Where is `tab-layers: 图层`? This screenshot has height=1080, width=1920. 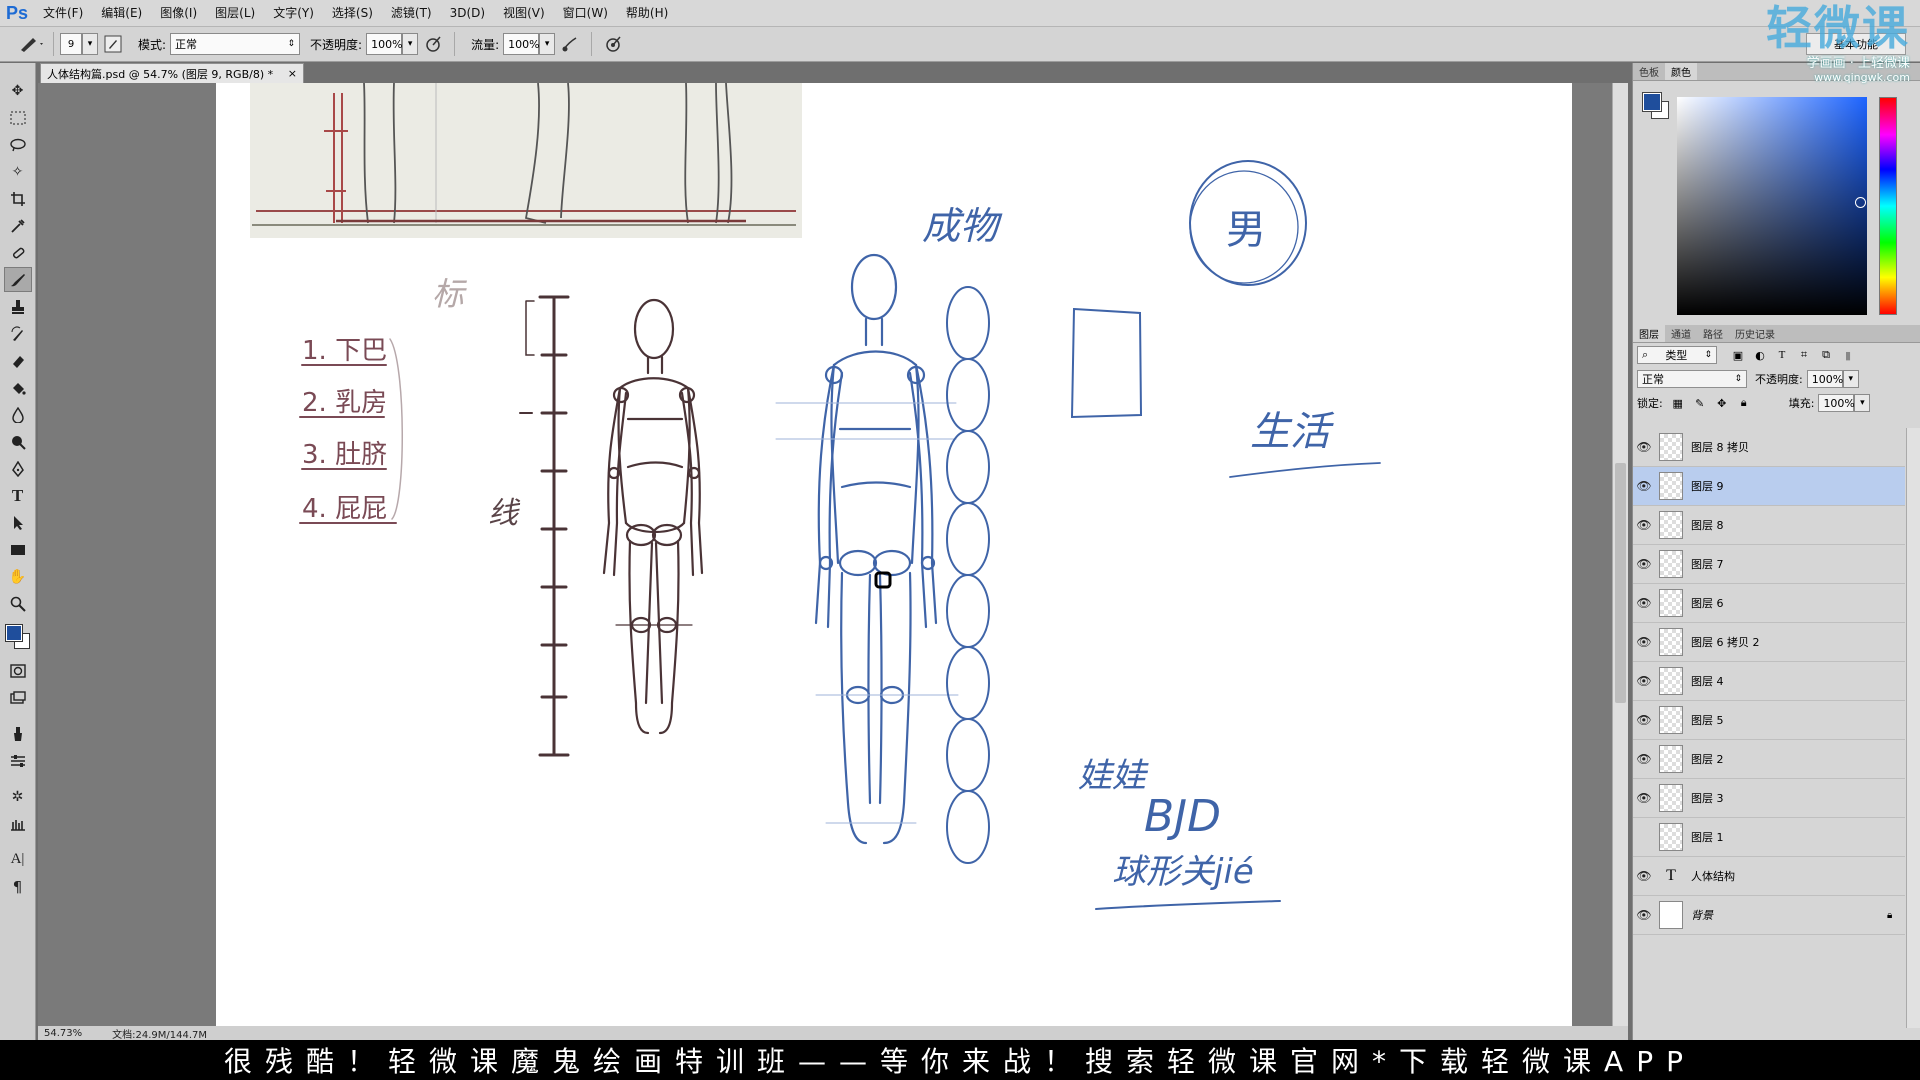
tab-layers: 图层 is located at coordinates (1649, 333).